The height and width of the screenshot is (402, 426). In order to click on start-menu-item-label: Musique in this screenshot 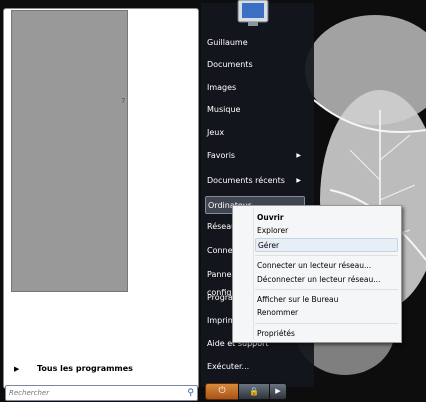, I will do `click(224, 109)`.